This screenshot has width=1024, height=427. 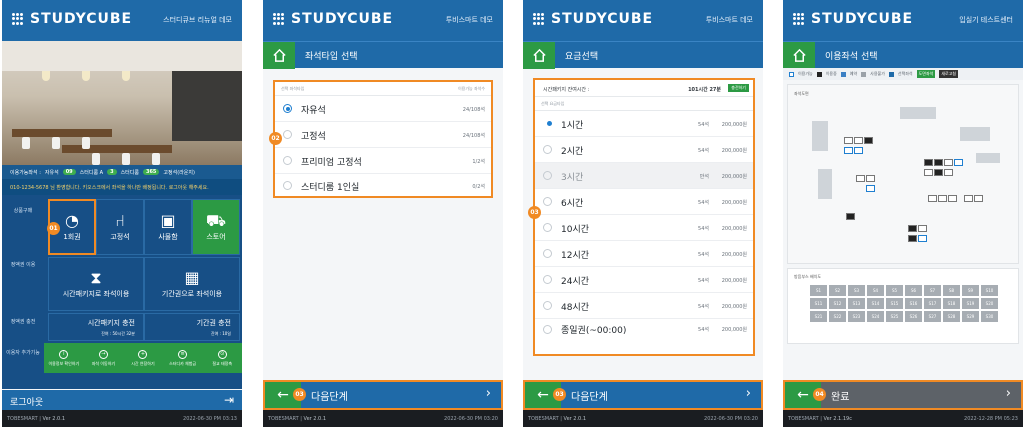 What do you see at coordinates (926, 74) in the screenshot?
I see `floor-view-button: 도면좌석` at bounding box center [926, 74].